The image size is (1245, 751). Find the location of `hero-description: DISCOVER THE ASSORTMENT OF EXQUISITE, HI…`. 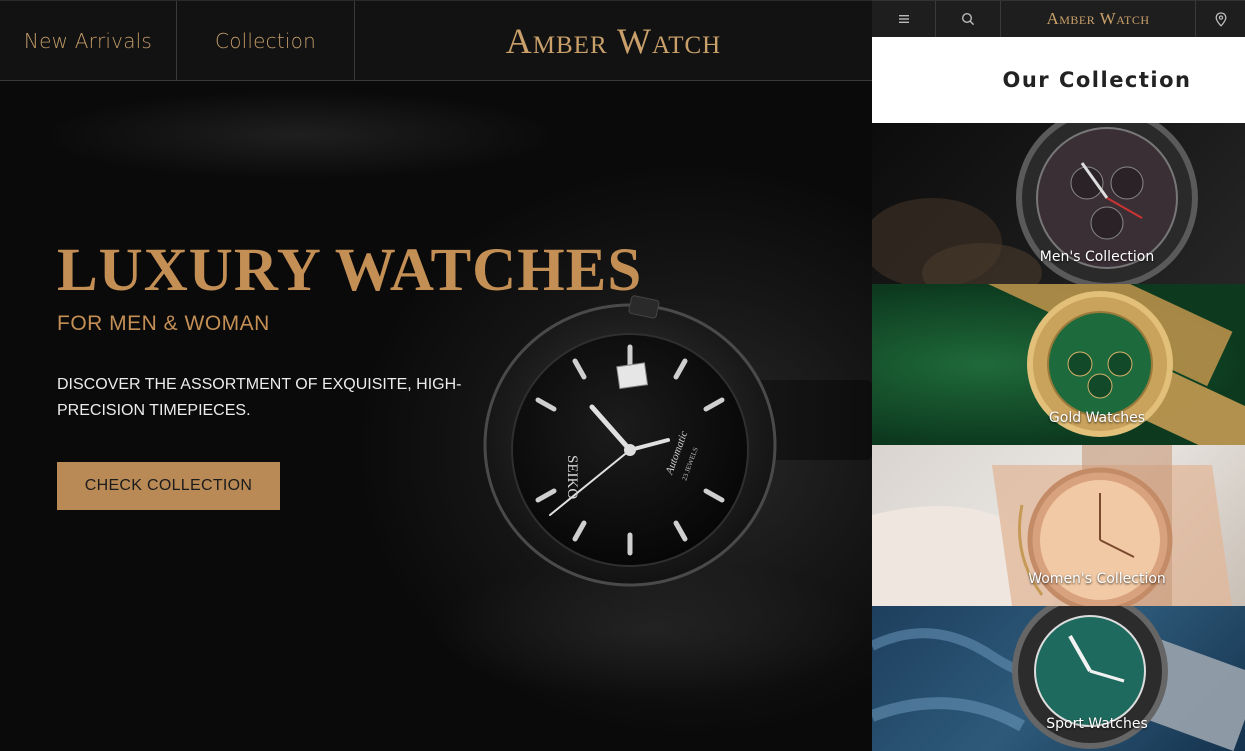

hero-description: DISCOVER THE ASSORTMENT OF EXQUISITE, HI… is located at coordinates (259, 397).